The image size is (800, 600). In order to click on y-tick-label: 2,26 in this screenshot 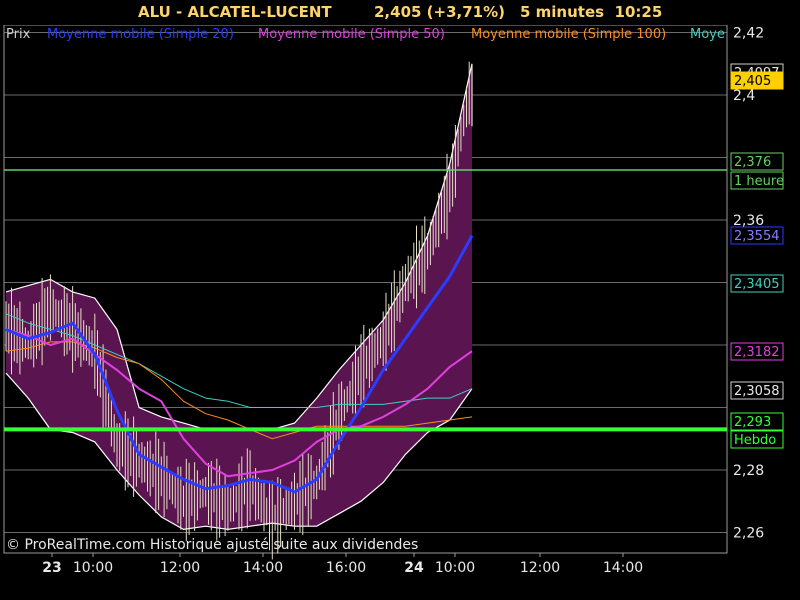, I will do `click(748, 534)`.